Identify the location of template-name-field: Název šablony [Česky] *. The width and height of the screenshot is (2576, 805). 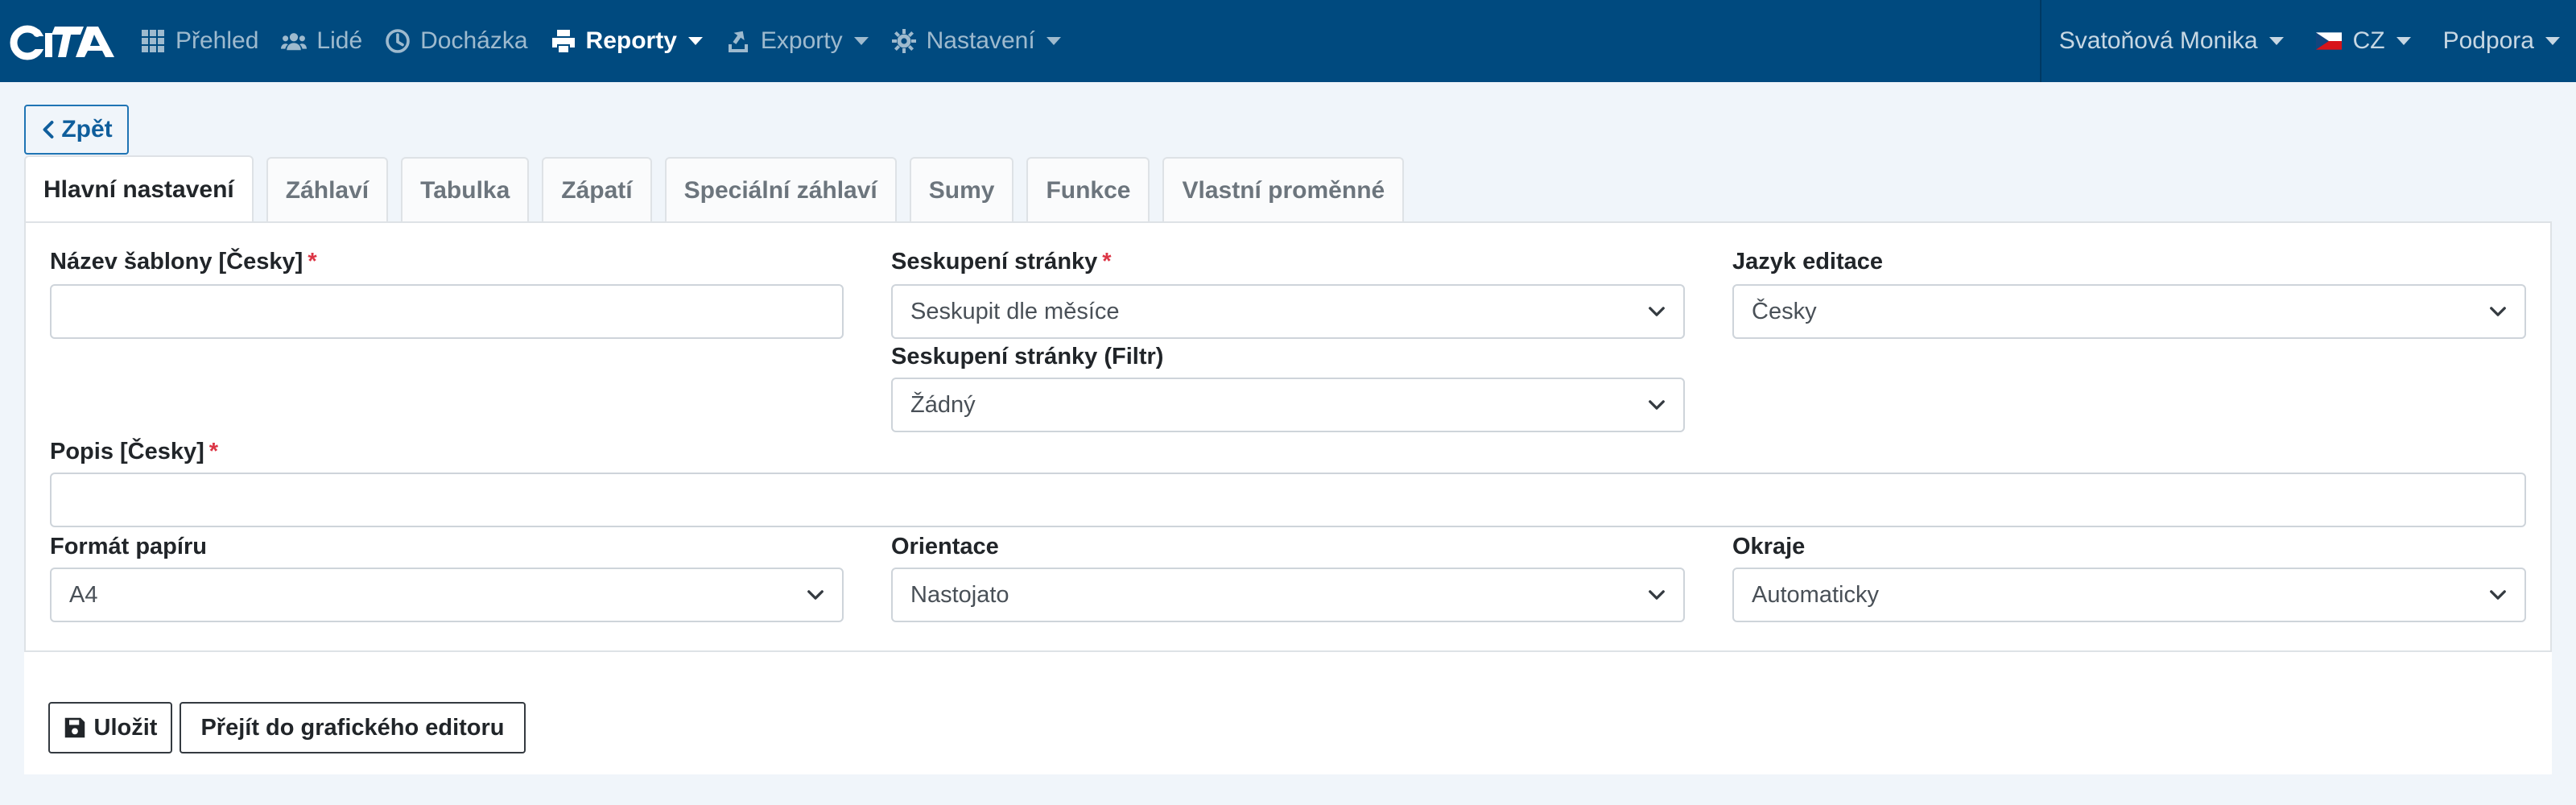
(447, 294).